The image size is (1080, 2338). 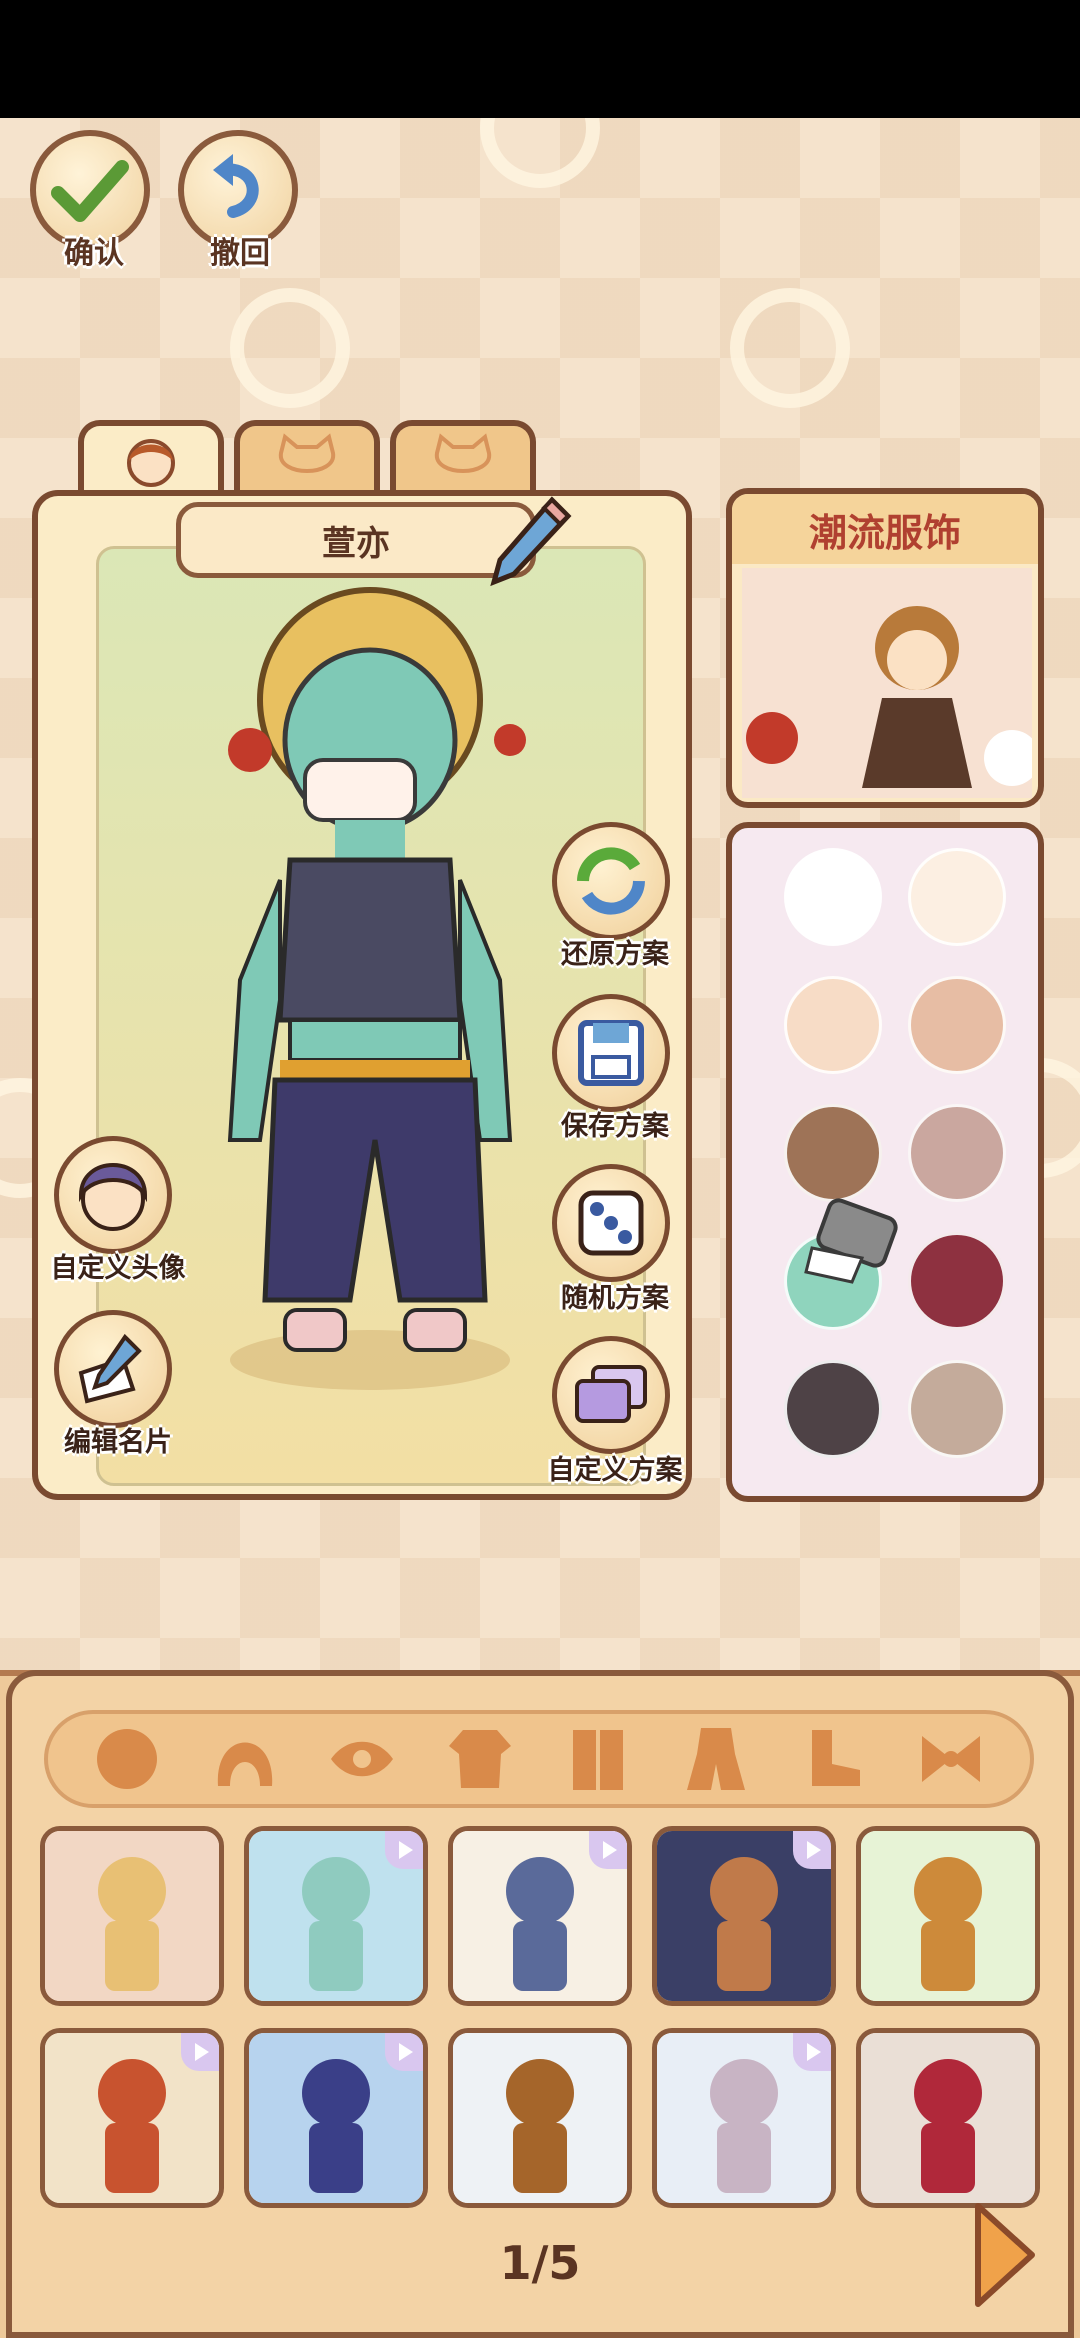 I want to click on card-stack-icon, so click(x=611, y=1394).